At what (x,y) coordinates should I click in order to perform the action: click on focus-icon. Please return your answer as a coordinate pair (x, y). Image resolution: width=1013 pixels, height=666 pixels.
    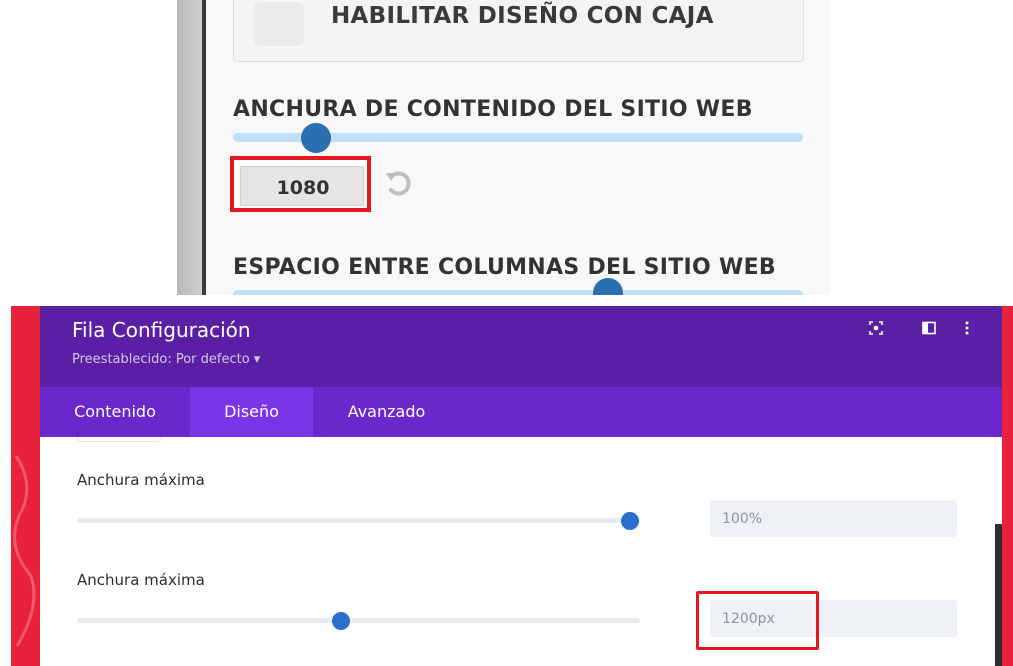
    Looking at the image, I should click on (876, 330).